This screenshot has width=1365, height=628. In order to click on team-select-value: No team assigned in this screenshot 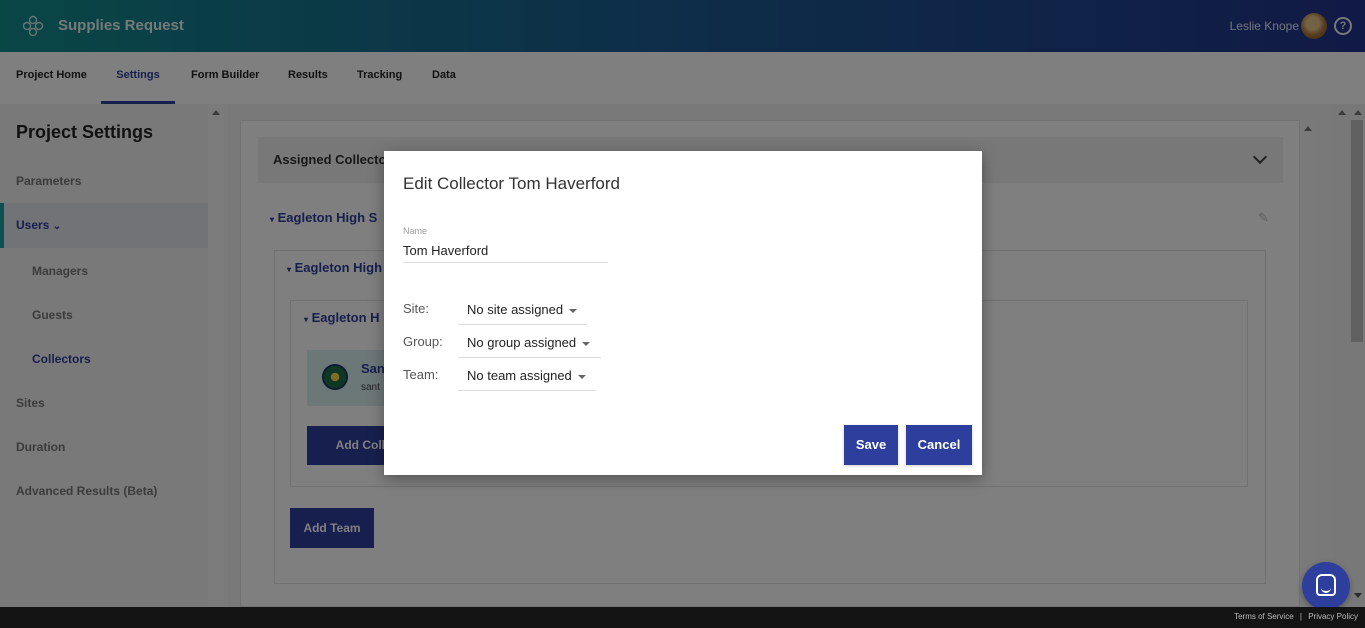, I will do `click(519, 375)`.